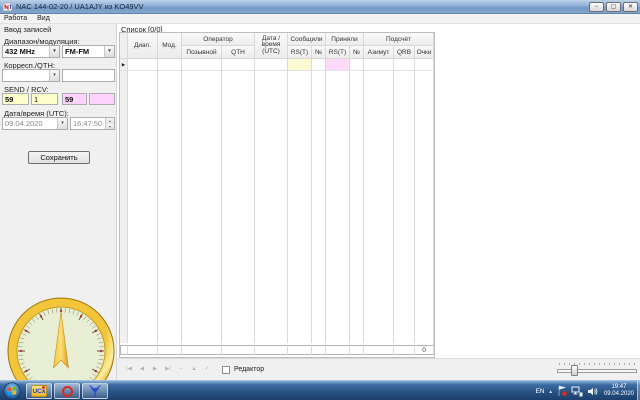 Image resolution: width=640 pixels, height=400 pixels. What do you see at coordinates (124, 46) in the screenshot?
I see `row-selector-header` at bounding box center [124, 46].